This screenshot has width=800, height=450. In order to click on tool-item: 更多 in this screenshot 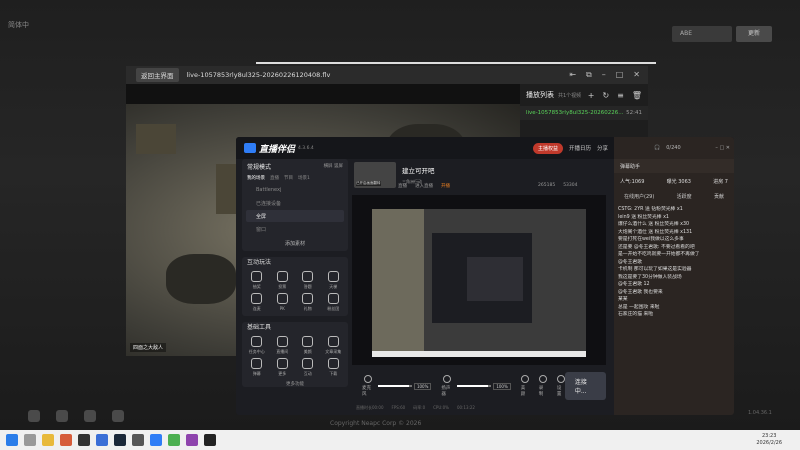, I will do `click(283, 367)`.